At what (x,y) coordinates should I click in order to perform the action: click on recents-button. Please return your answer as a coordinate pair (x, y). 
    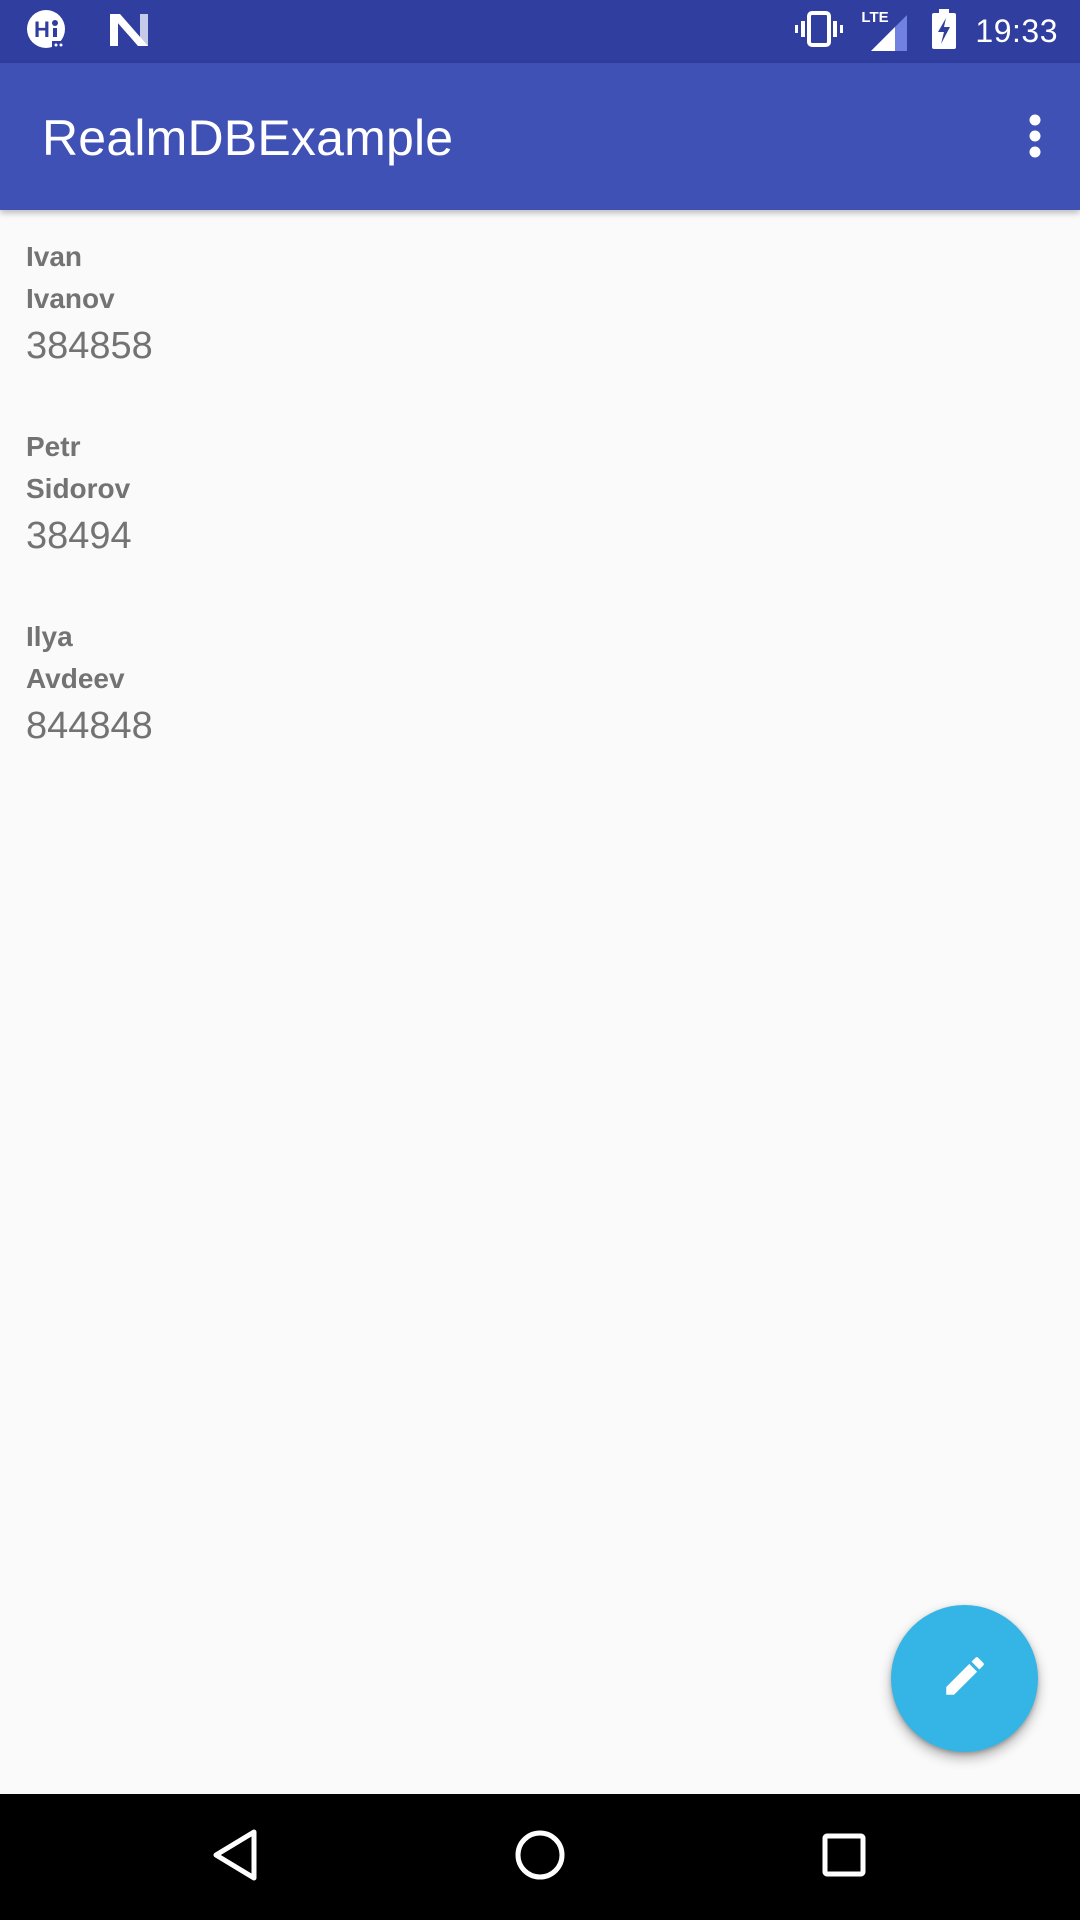
    Looking at the image, I should click on (844, 1857).